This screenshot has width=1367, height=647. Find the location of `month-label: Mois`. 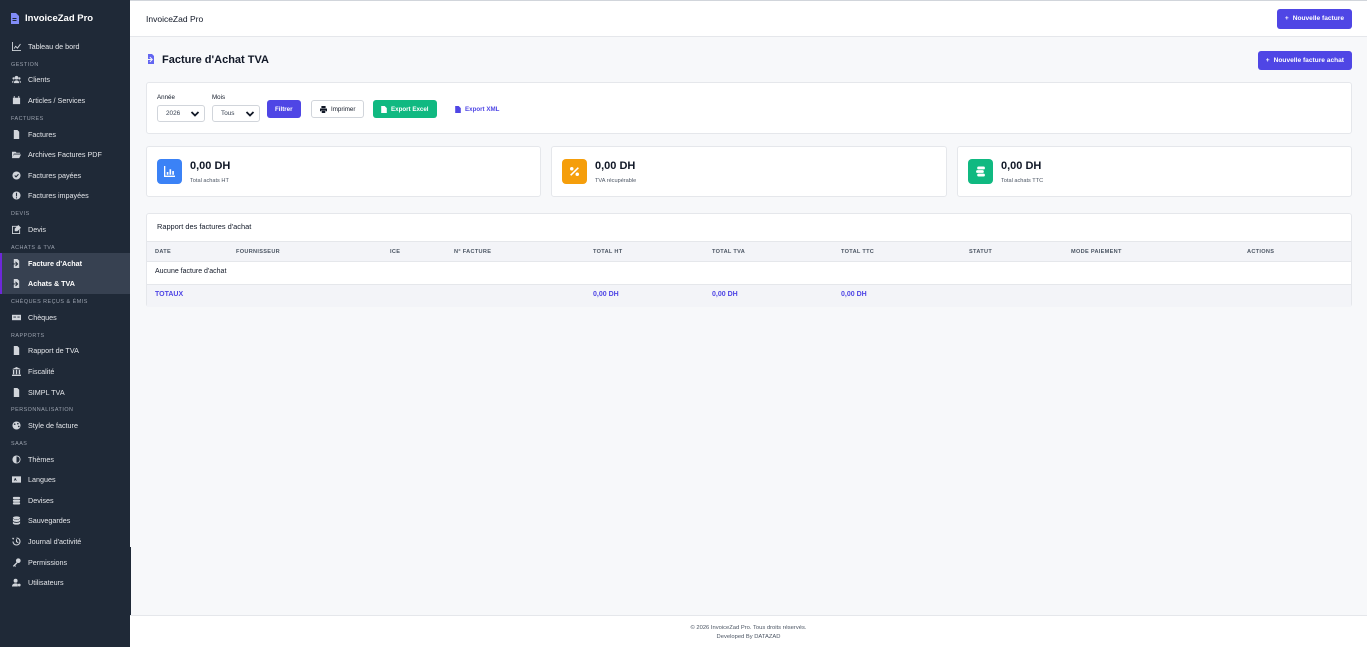

month-label: Mois is located at coordinates (219, 97).